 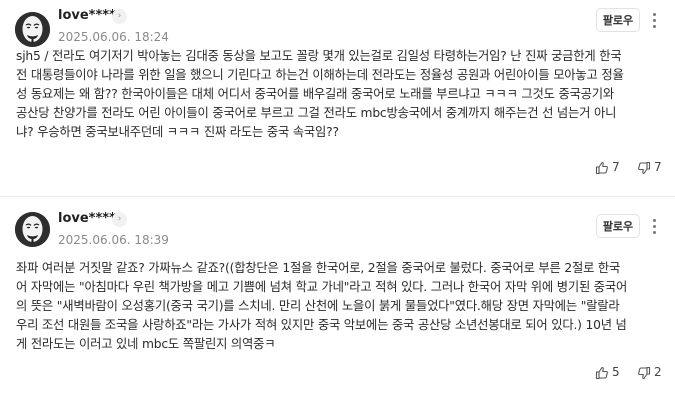 What do you see at coordinates (616, 167) in the screenshot?
I see `like-count: 7` at bounding box center [616, 167].